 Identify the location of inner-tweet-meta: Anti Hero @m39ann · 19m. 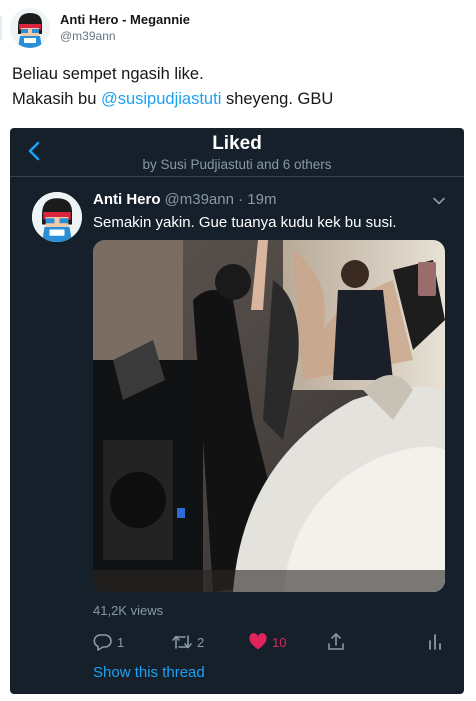
(184, 199).